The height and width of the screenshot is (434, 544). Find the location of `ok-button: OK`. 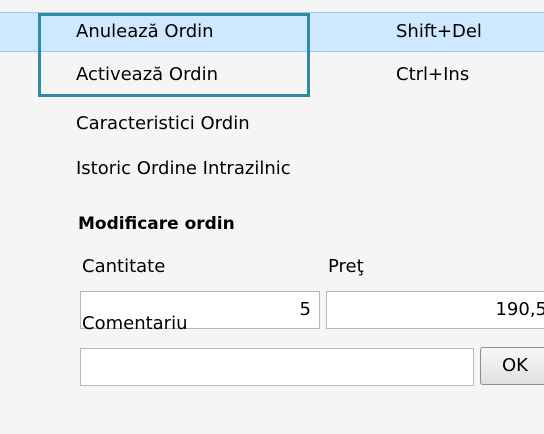

ok-button: OK is located at coordinates (512, 366).